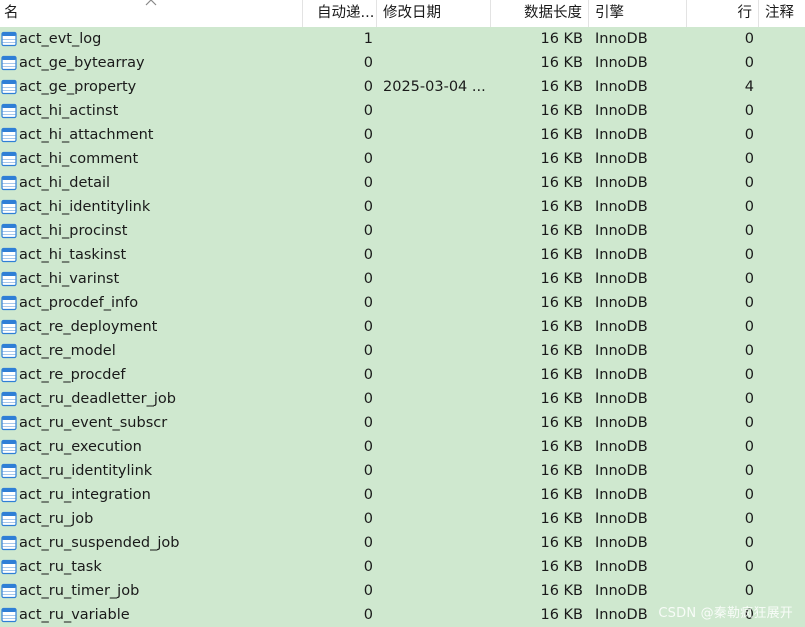  I want to click on table-row: act_ru_execution 0 16 KB InnoDB 0, so click(402, 447).